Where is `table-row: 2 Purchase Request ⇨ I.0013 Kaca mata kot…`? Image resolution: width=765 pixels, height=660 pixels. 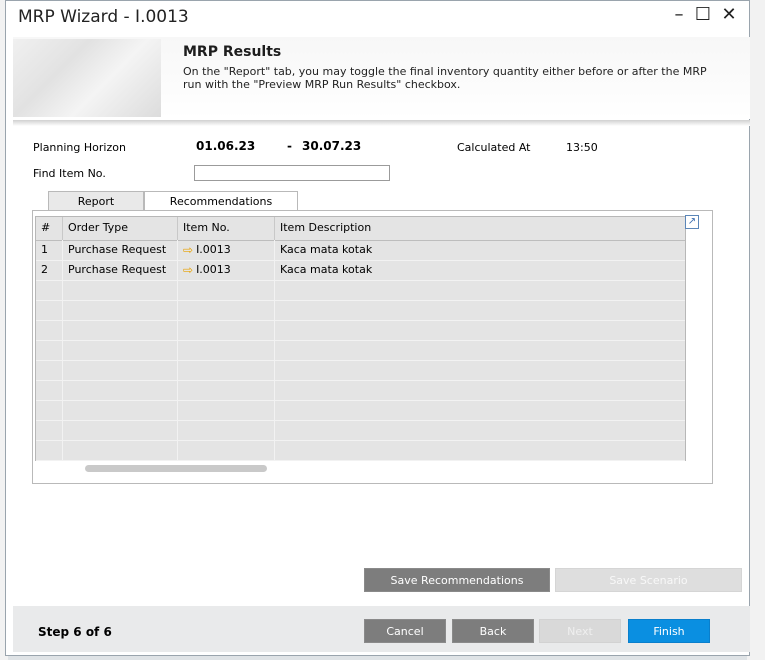
table-row: 2 Purchase Request ⇨ I.0013 Kaca mata kot… is located at coordinates (360, 270).